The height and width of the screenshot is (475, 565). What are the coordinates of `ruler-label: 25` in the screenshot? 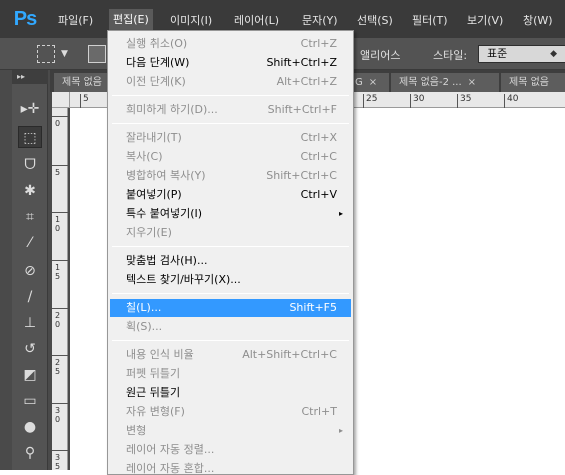 It's located at (370, 101).